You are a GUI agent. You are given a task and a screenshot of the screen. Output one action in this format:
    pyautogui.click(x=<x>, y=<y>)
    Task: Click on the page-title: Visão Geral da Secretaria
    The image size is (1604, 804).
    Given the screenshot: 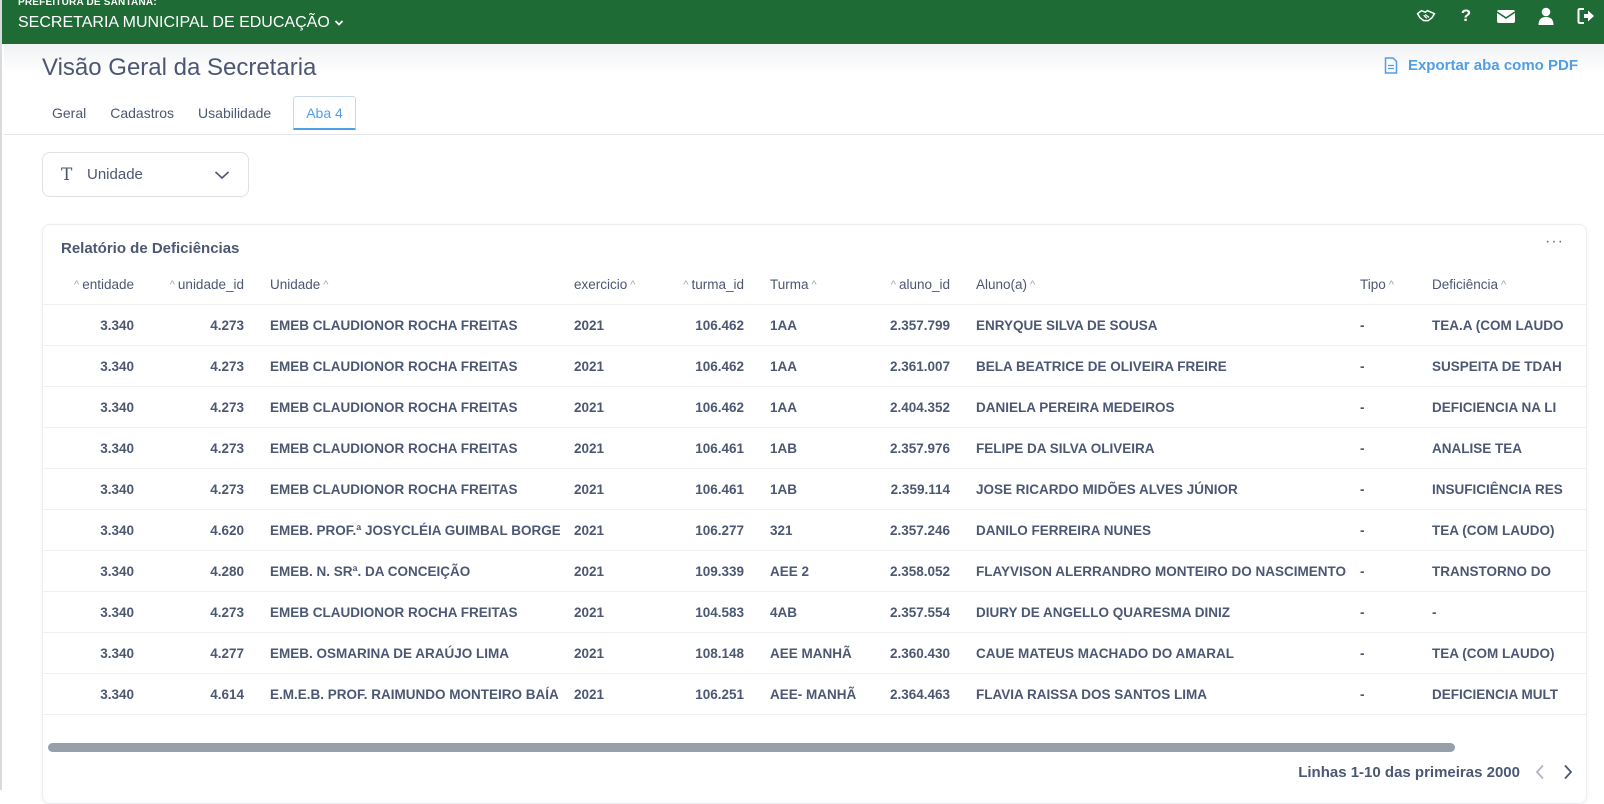 What is the action you would take?
    pyautogui.click(x=179, y=67)
    